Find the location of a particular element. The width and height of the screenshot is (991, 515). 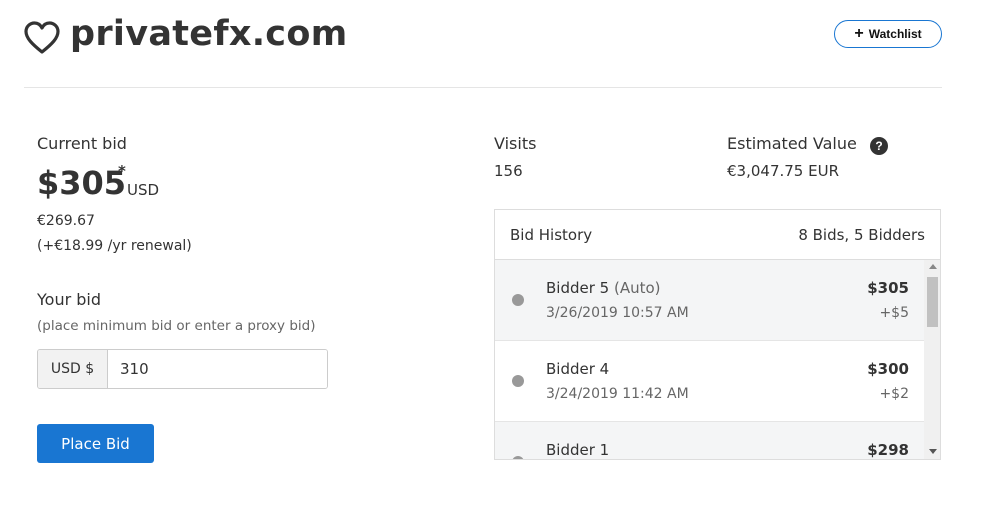

current-bid-amount: $305 is located at coordinates (82, 183).